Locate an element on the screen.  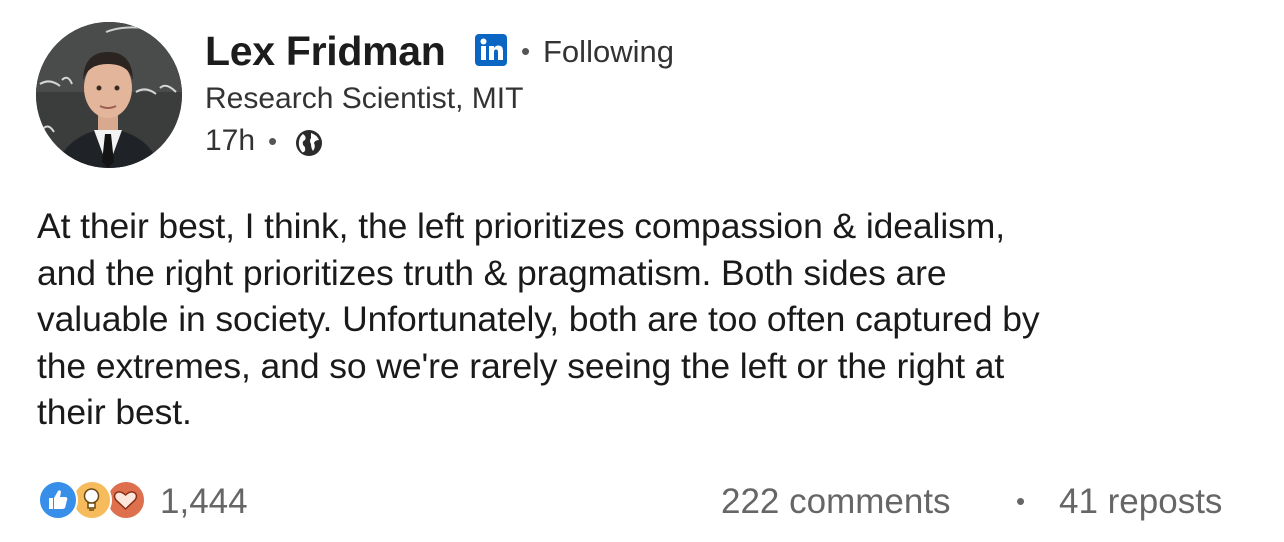
like-icon is located at coordinates (58, 500).